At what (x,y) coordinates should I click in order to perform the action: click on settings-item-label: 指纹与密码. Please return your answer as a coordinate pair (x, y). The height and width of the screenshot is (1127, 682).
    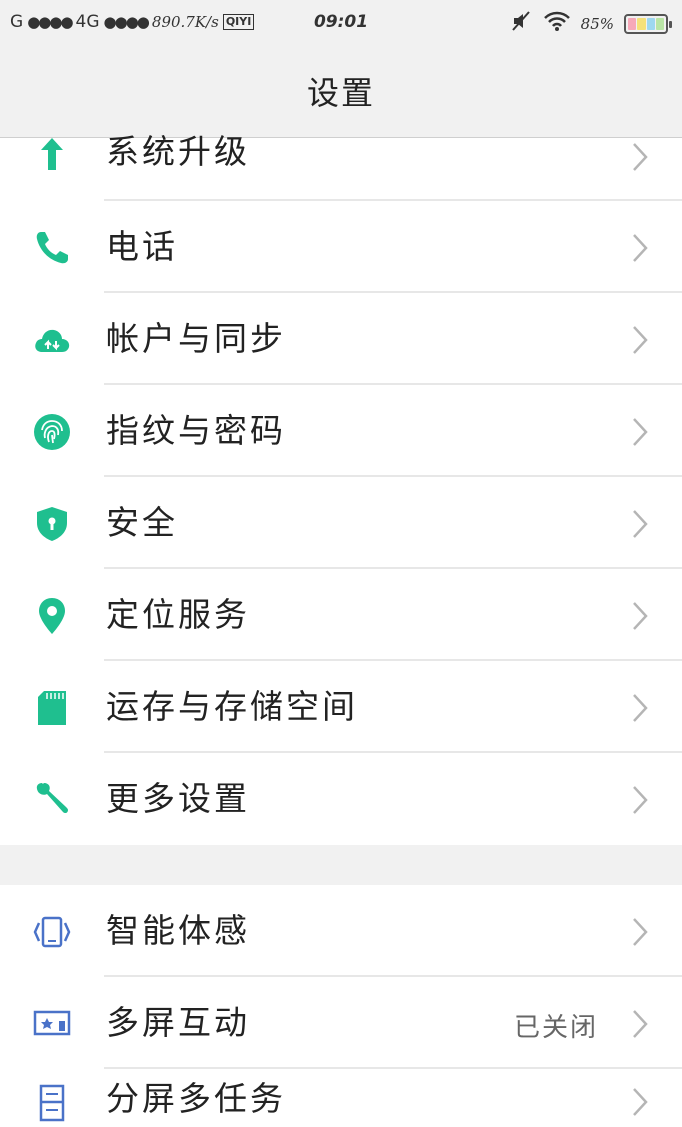
    Looking at the image, I should click on (196, 430).